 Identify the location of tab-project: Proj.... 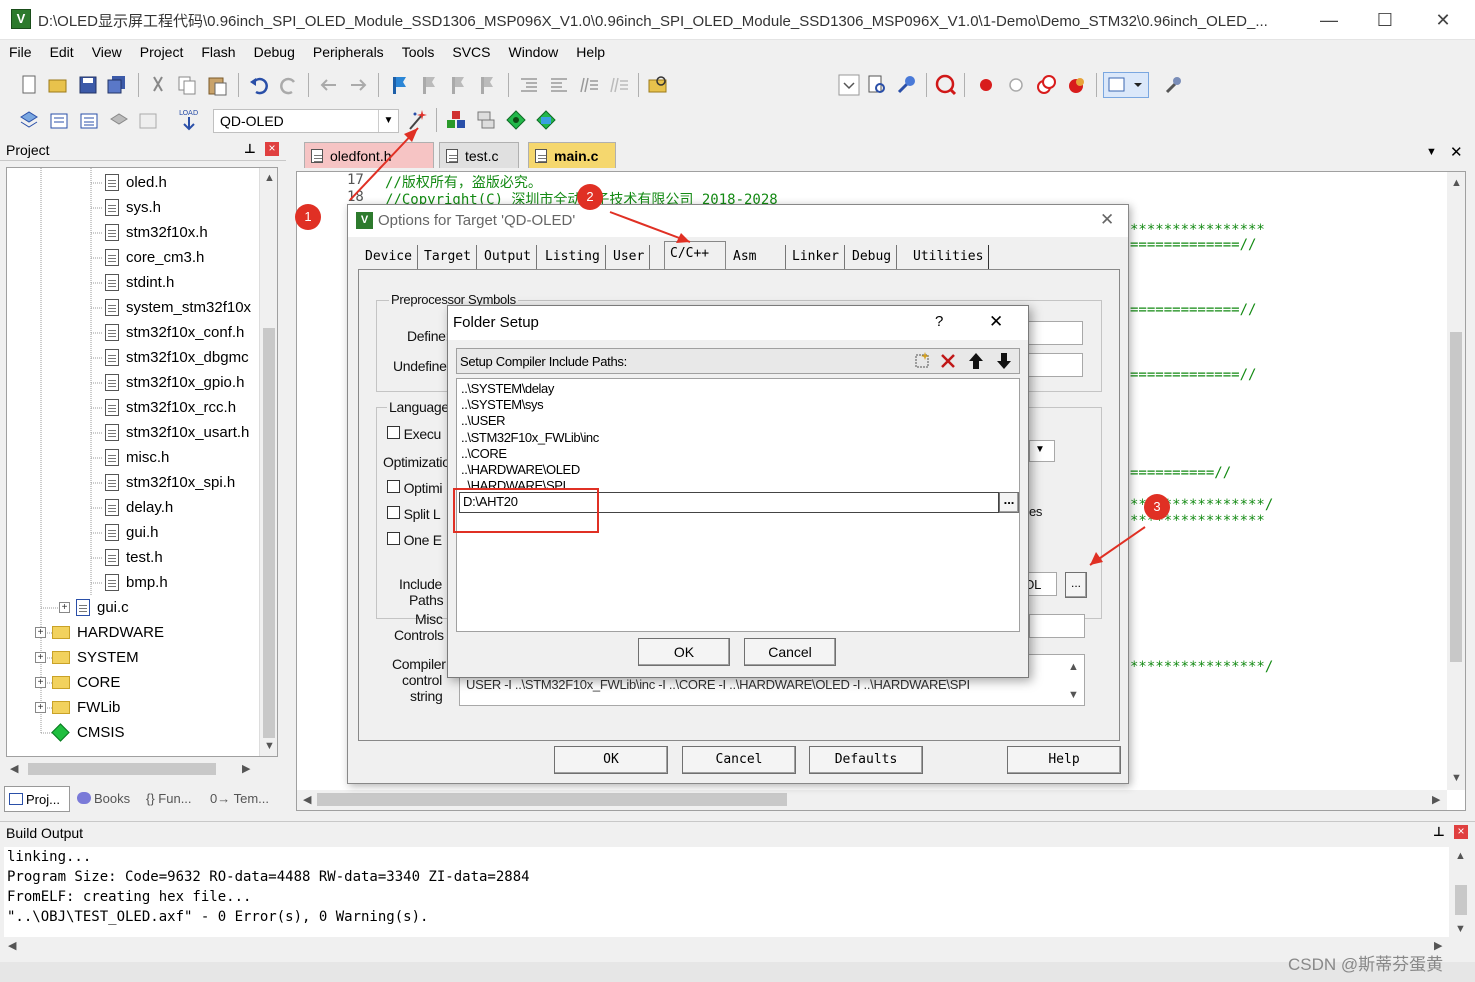
(37, 799).